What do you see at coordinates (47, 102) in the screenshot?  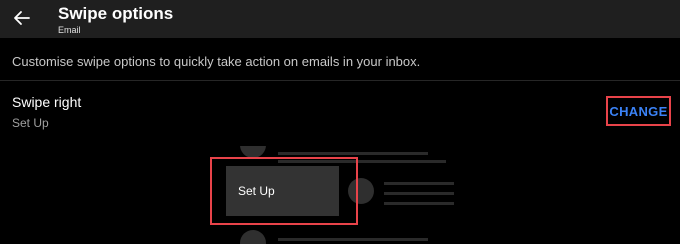 I see `swipe-right-label: Swipe right` at bounding box center [47, 102].